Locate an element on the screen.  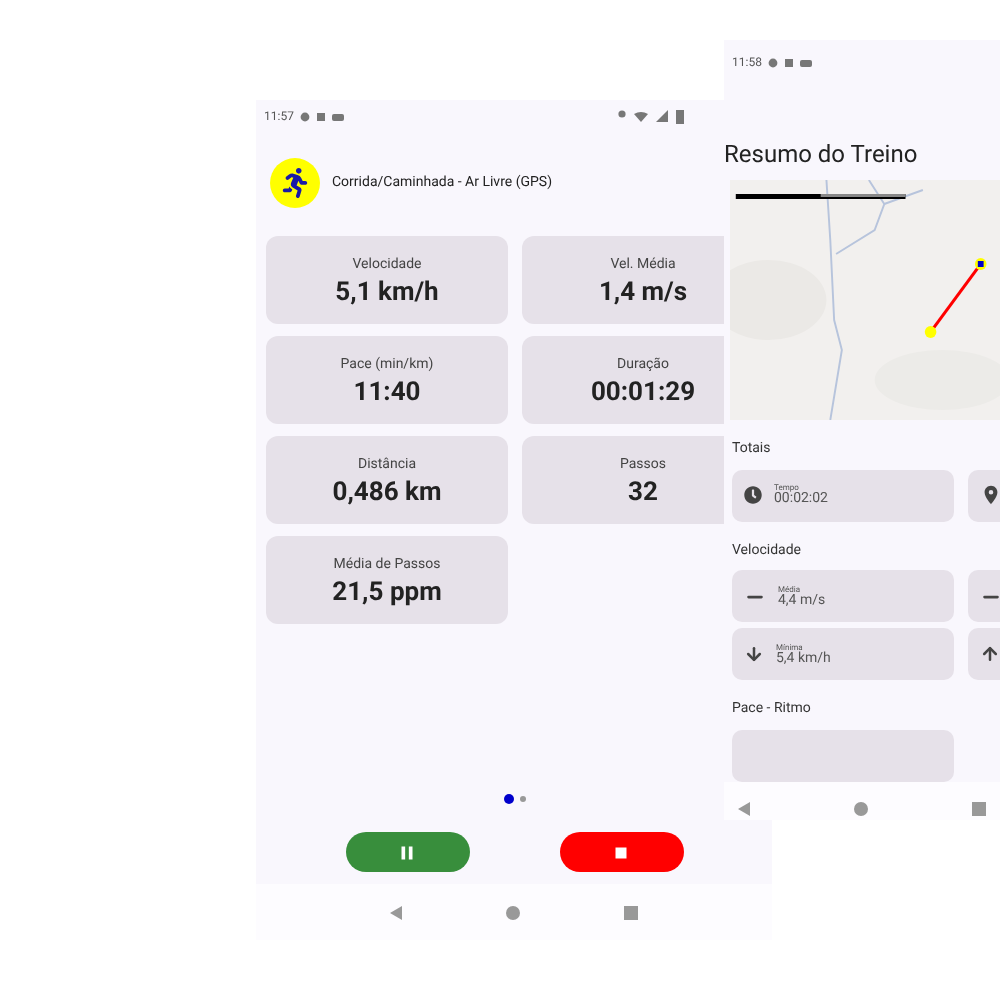
arrow-down-icon is located at coordinates (754, 654).